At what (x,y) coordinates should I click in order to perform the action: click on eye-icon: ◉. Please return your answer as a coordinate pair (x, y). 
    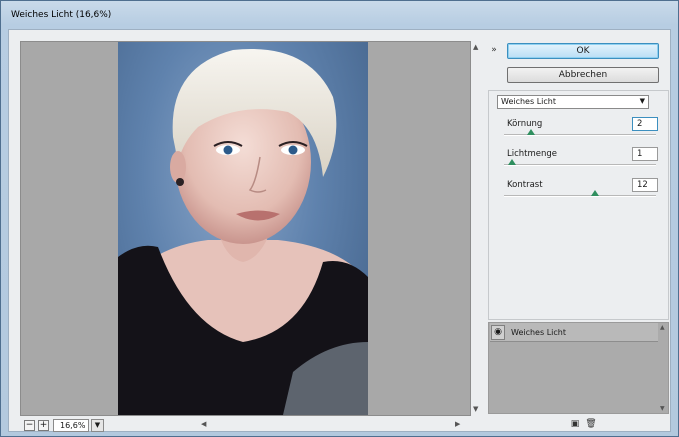
    Looking at the image, I should click on (498, 332).